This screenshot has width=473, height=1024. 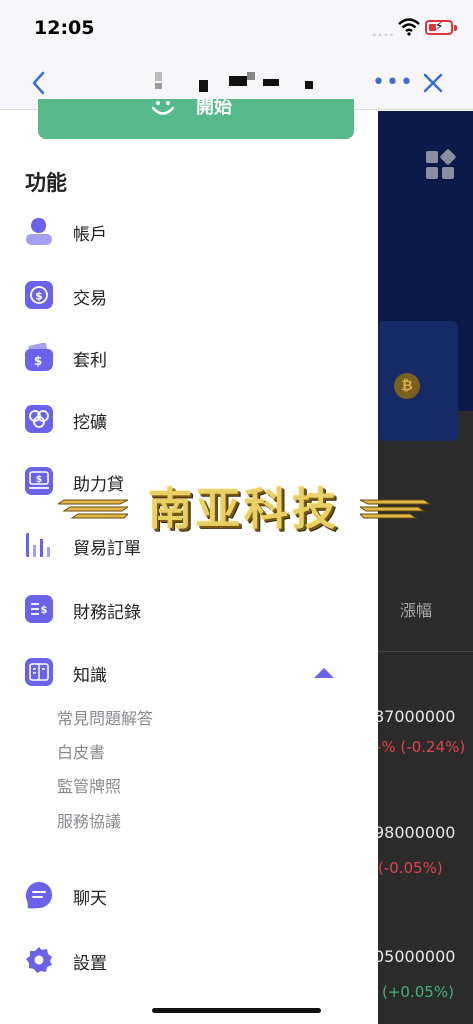 I want to click on menu-item-label: 財務記錄, so click(x=107, y=613).